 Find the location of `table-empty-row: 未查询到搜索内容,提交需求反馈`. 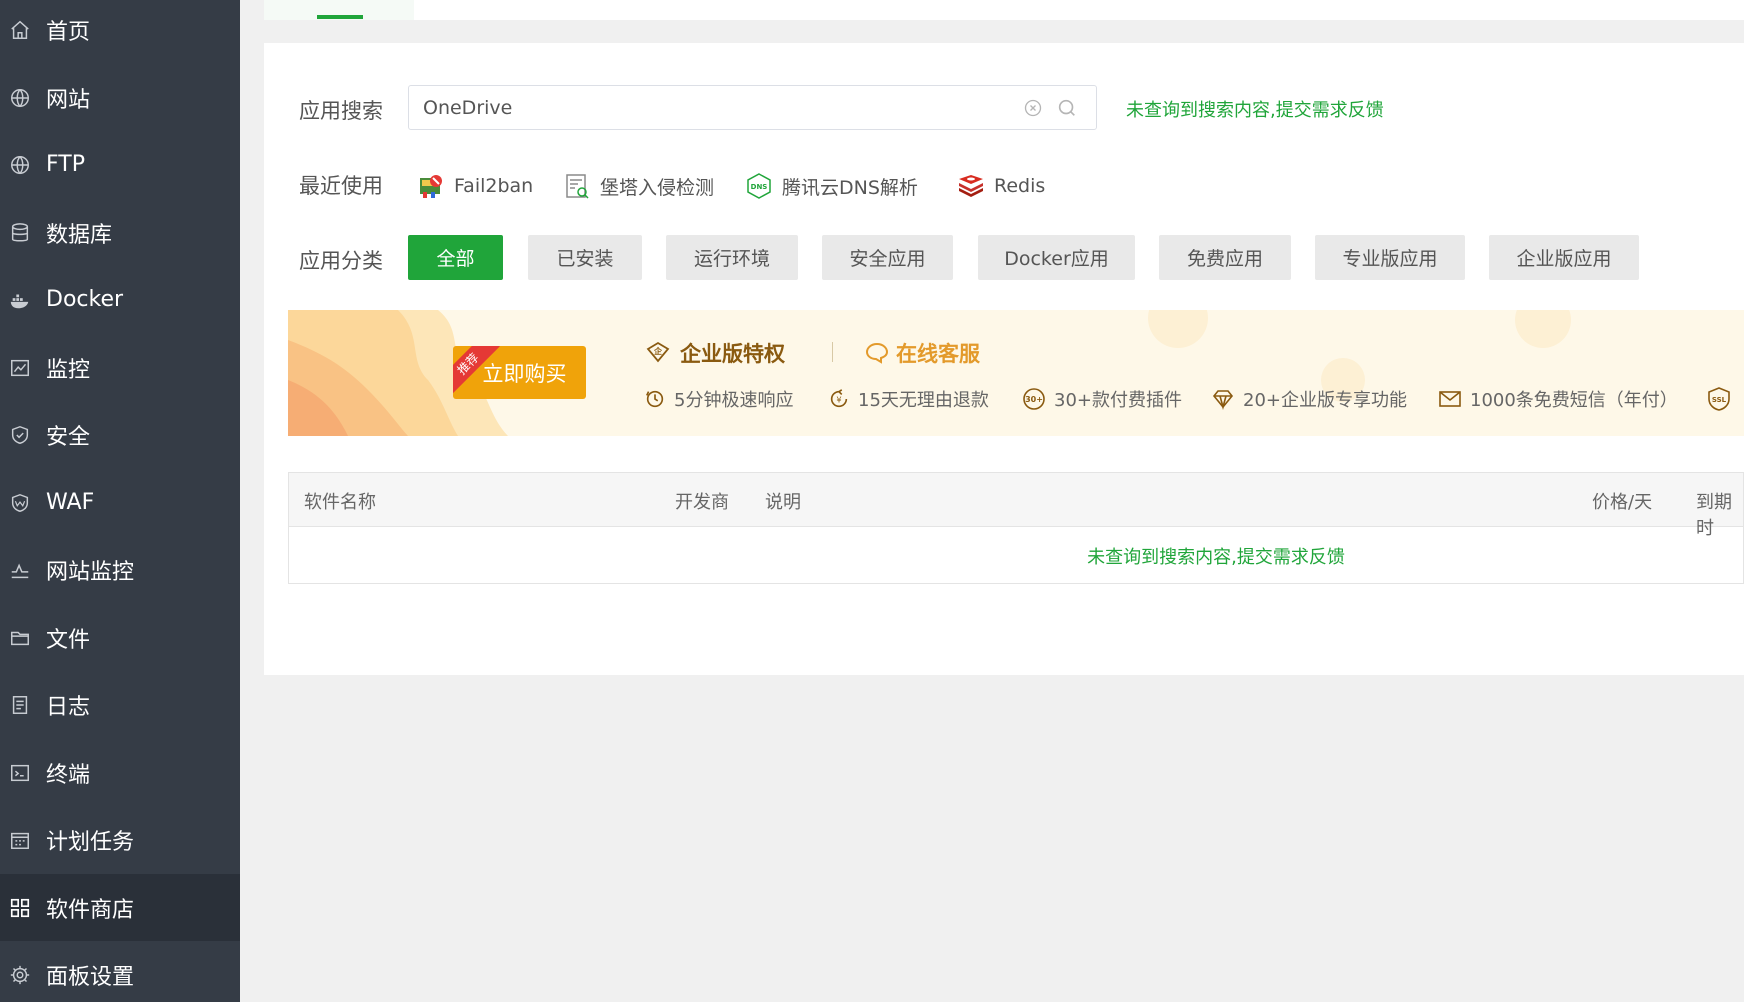

table-empty-row: 未查询到搜索内容,提交需求反馈 is located at coordinates (1016, 555).